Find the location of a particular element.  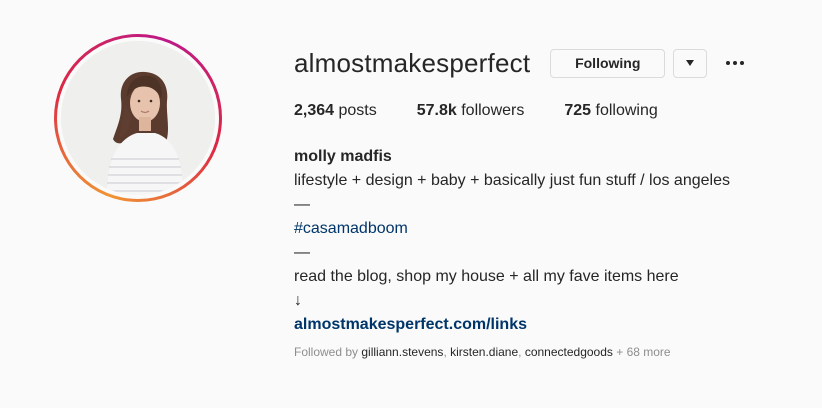

followed-by-prefix: Followed by is located at coordinates (328, 352).